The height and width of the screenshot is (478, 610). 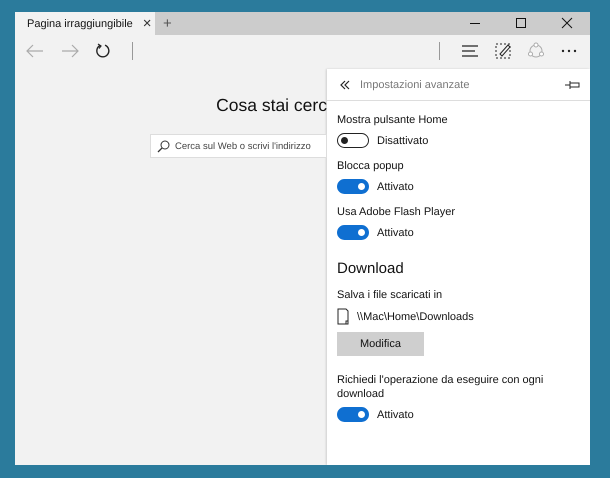 I want to click on setting-label: Blocca popup, so click(x=371, y=166).